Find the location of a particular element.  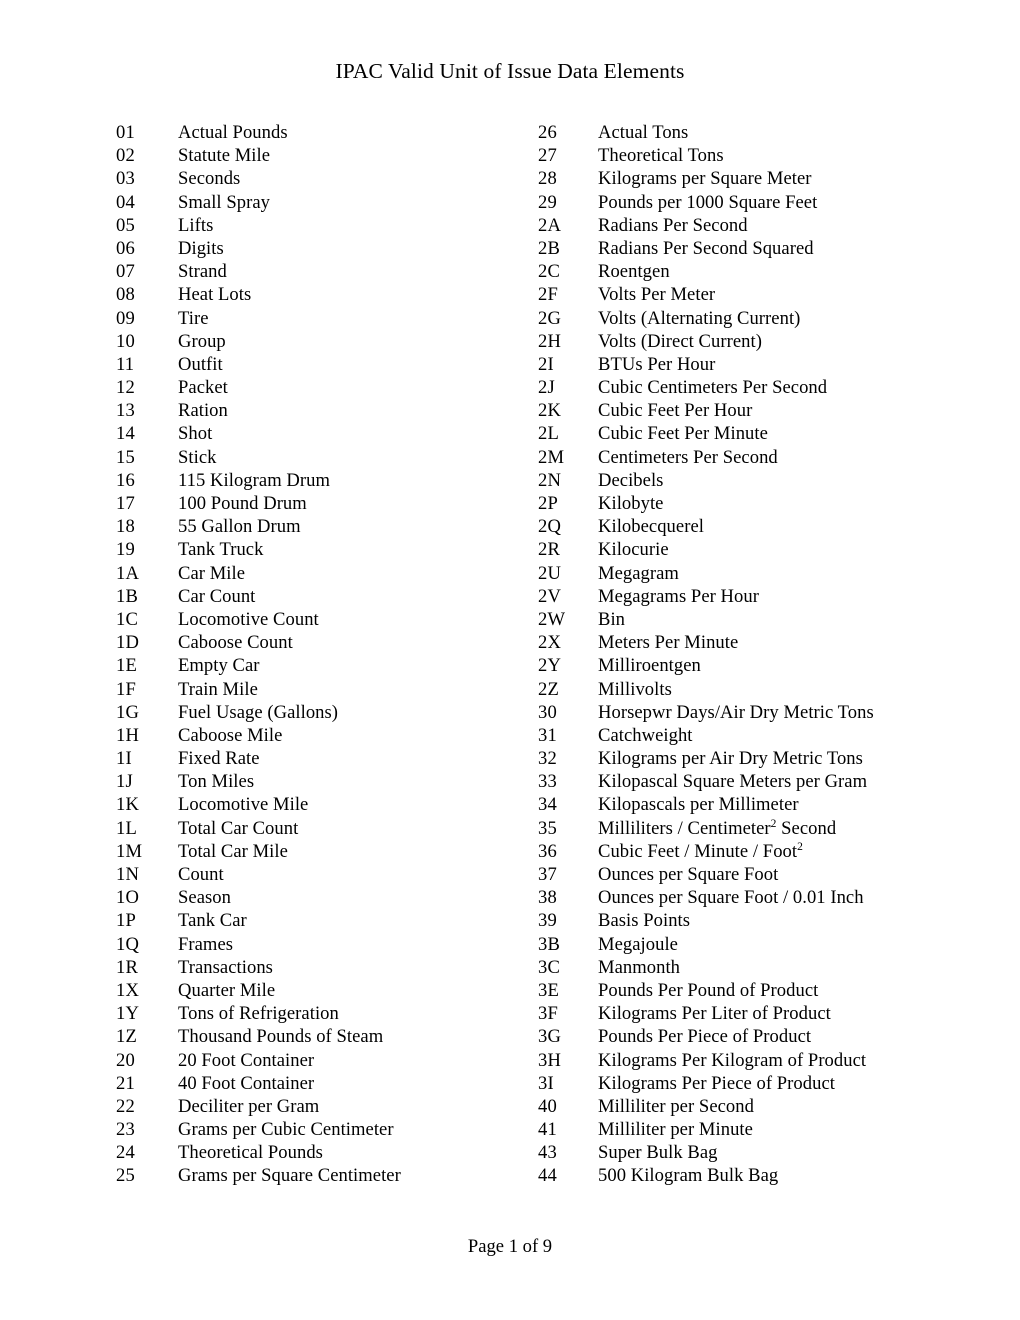

unit-list-row: 2G Volts (Alternating Current) is located at coordinates (758, 318).